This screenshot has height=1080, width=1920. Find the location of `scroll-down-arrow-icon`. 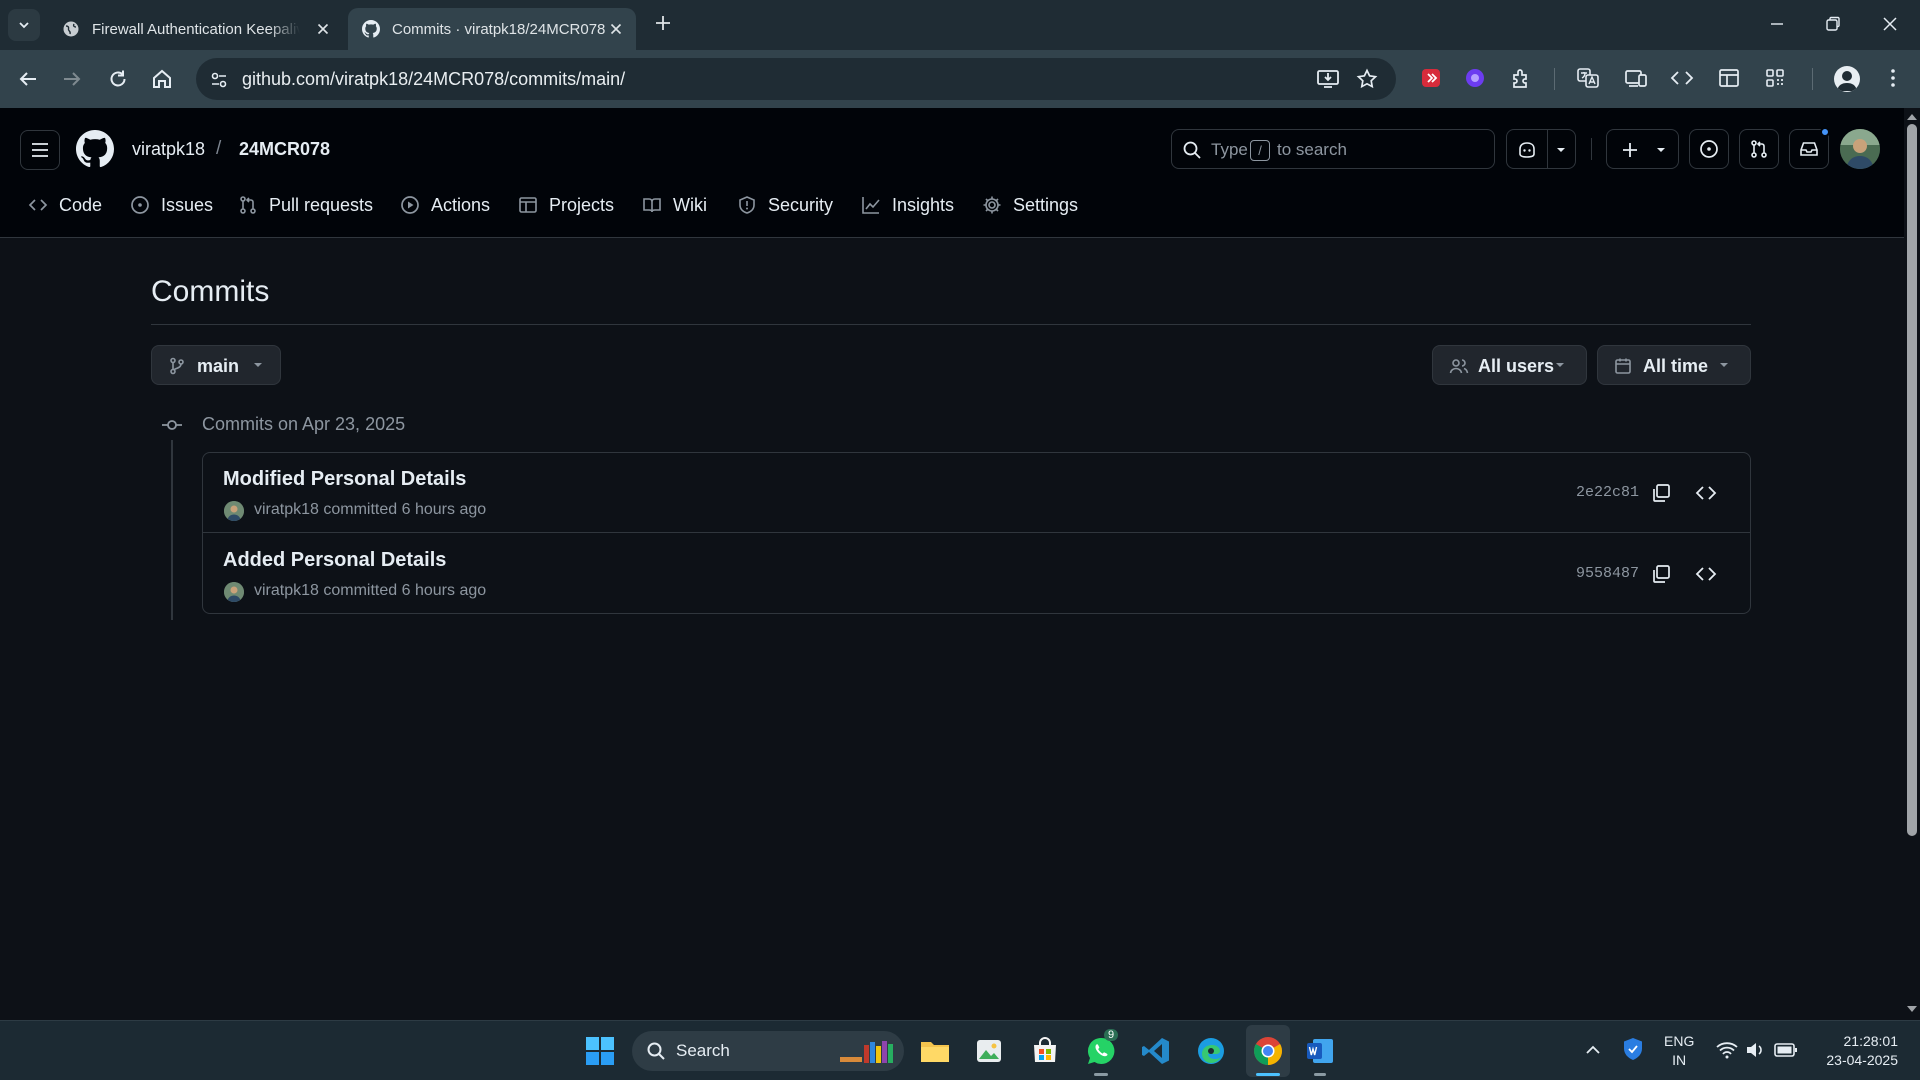

scroll-down-arrow-icon is located at coordinates (1912, 1009).